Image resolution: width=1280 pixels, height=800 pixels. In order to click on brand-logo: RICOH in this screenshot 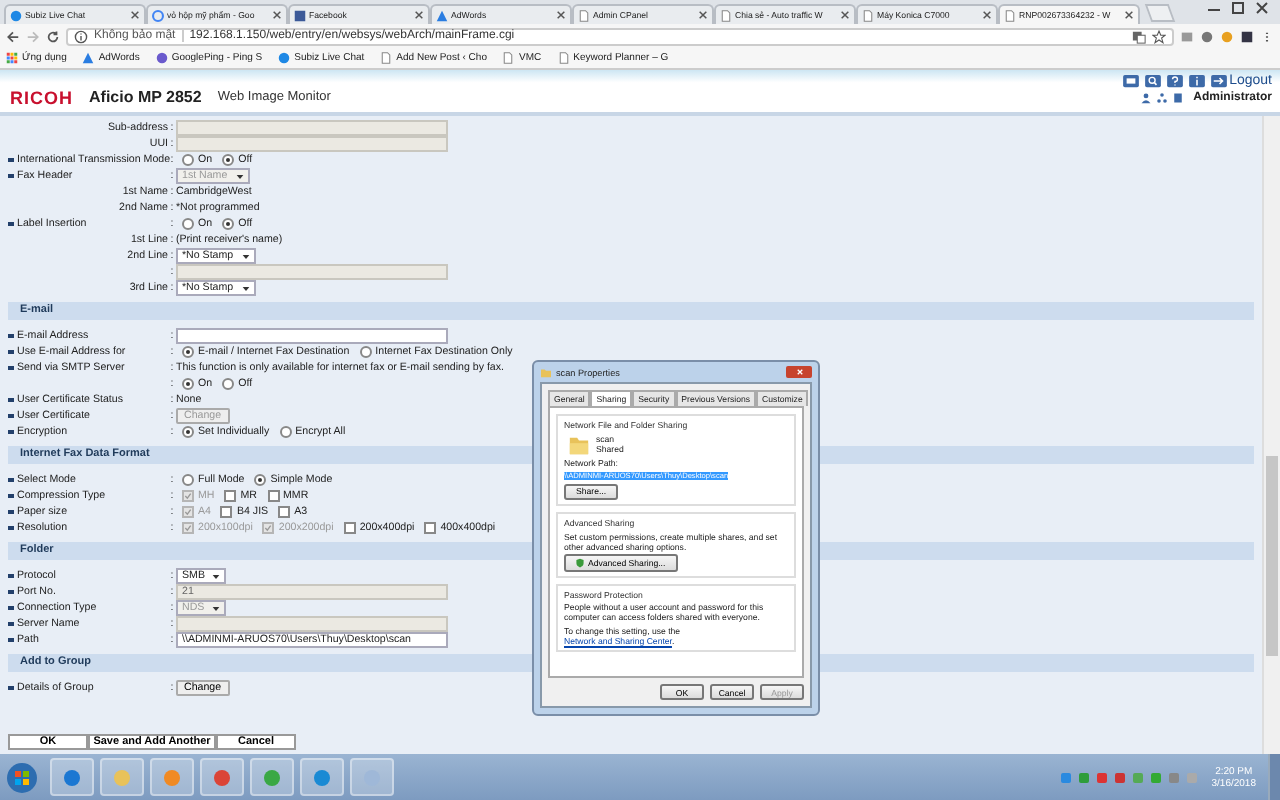, I will do `click(41, 97)`.